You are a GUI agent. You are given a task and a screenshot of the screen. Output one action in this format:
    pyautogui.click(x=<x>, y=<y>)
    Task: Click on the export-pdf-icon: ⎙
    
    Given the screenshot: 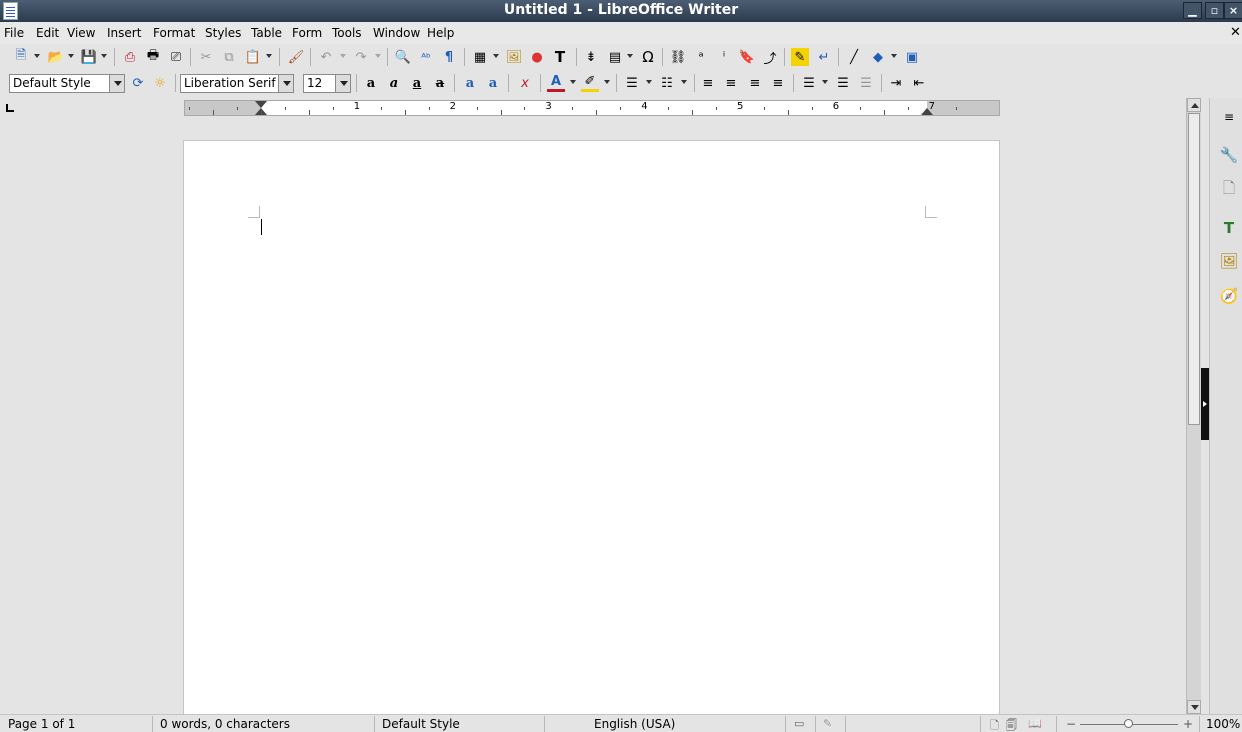 What is the action you would take?
    pyautogui.click(x=130, y=57)
    